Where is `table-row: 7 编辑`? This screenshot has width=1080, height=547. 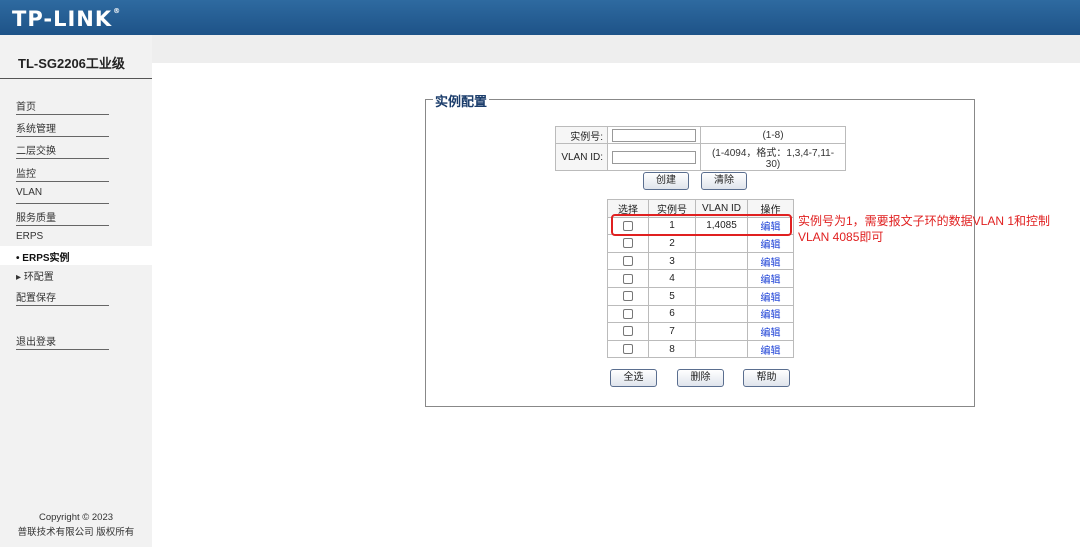 table-row: 7 编辑 is located at coordinates (700, 331).